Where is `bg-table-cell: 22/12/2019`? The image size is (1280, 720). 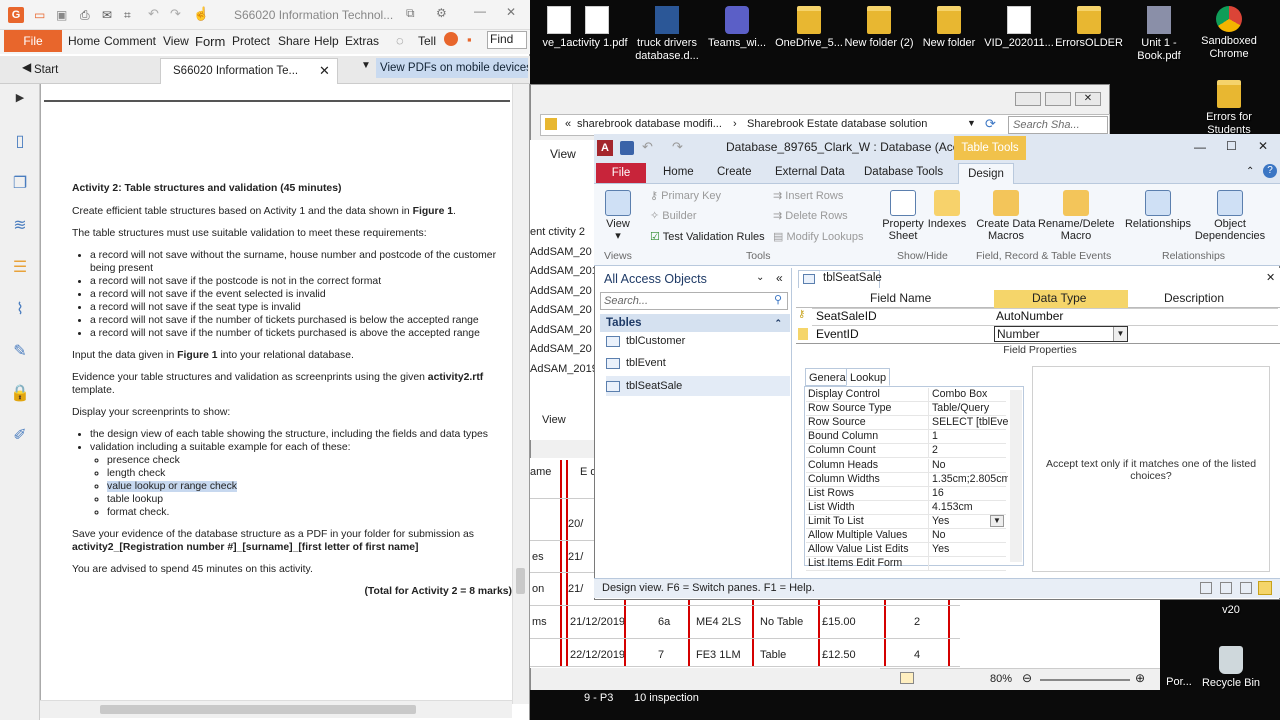
bg-table-cell: 22/12/2019 is located at coordinates (597, 655).